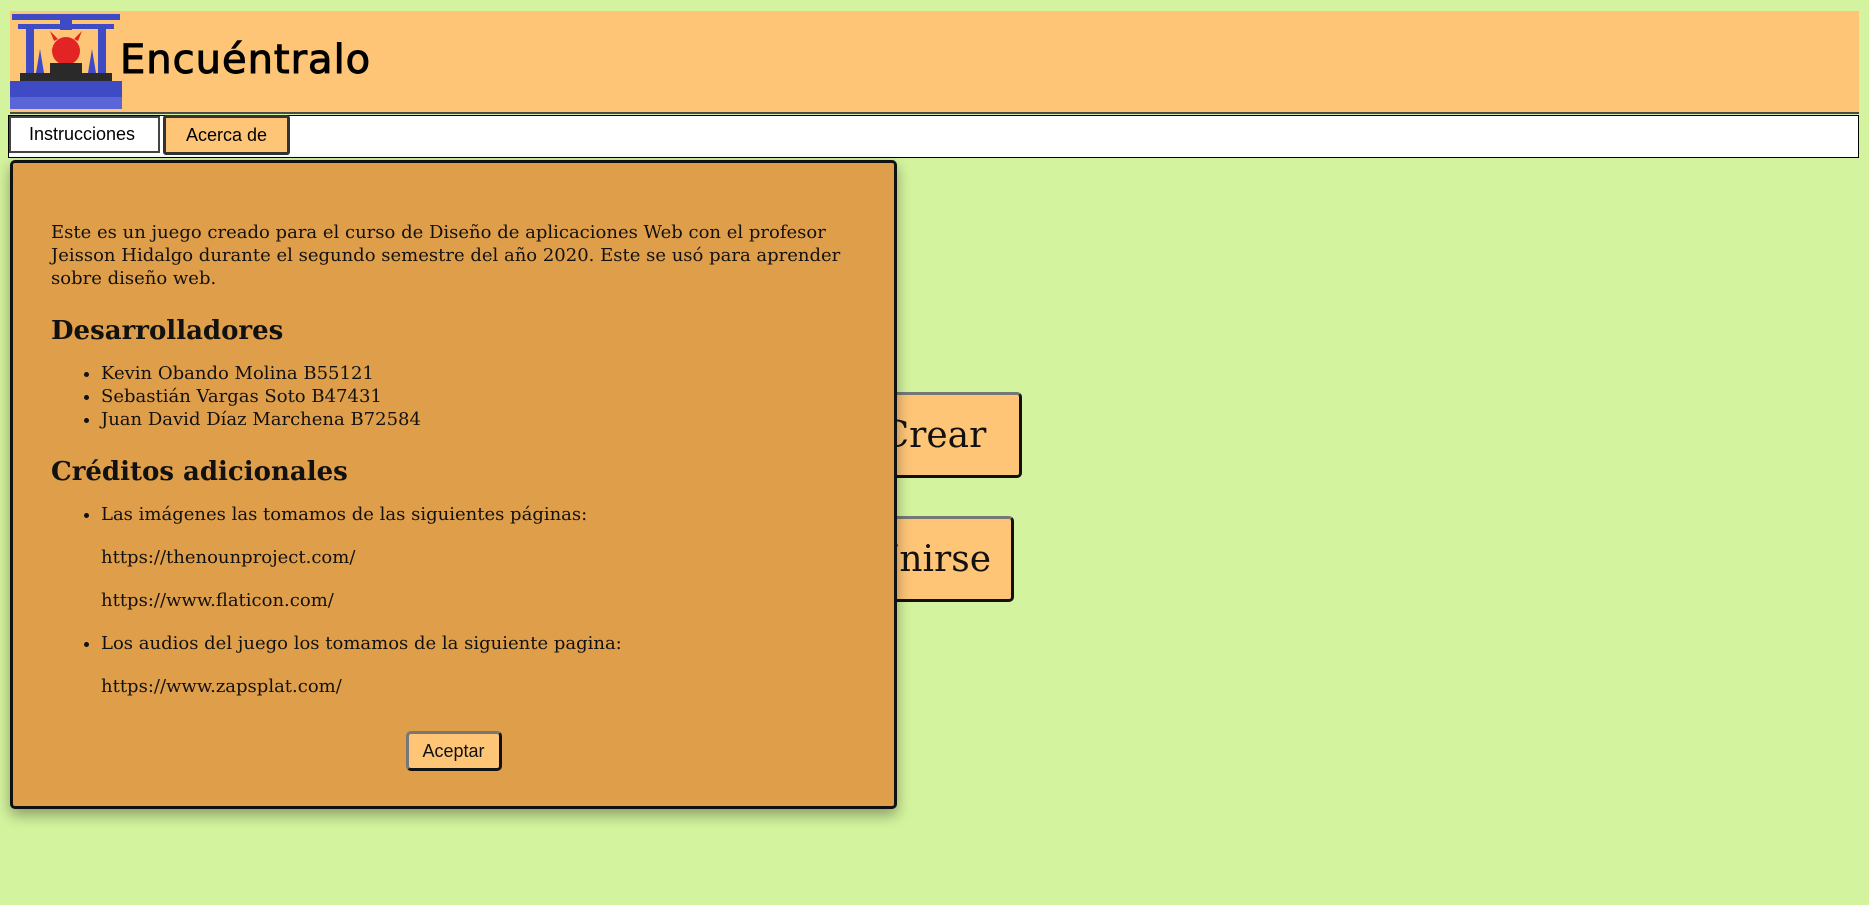  Describe the element at coordinates (934, 62) in the screenshot. I see `app-header: Encuéntralo` at that location.